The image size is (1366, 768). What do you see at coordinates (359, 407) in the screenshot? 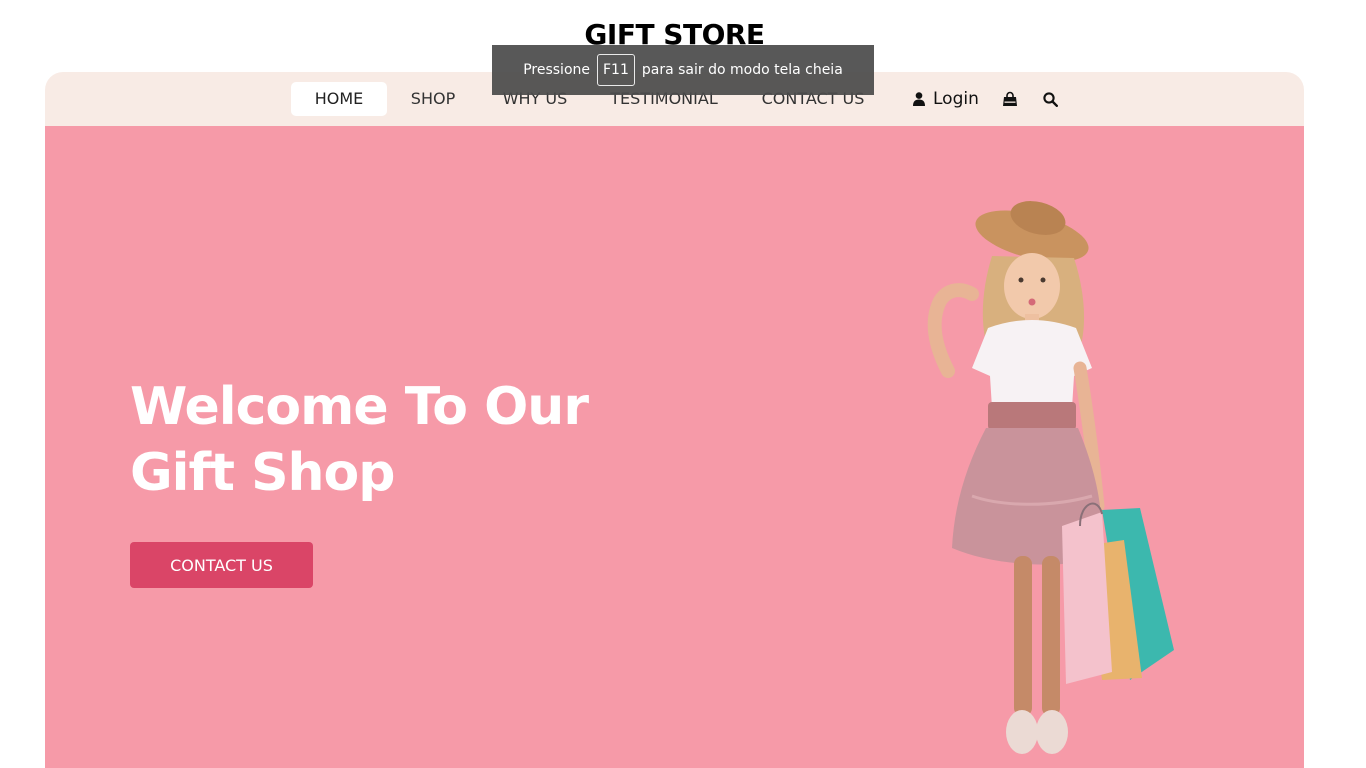
I see `hero-title-line-1: Welcome To Our` at bounding box center [359, 407].